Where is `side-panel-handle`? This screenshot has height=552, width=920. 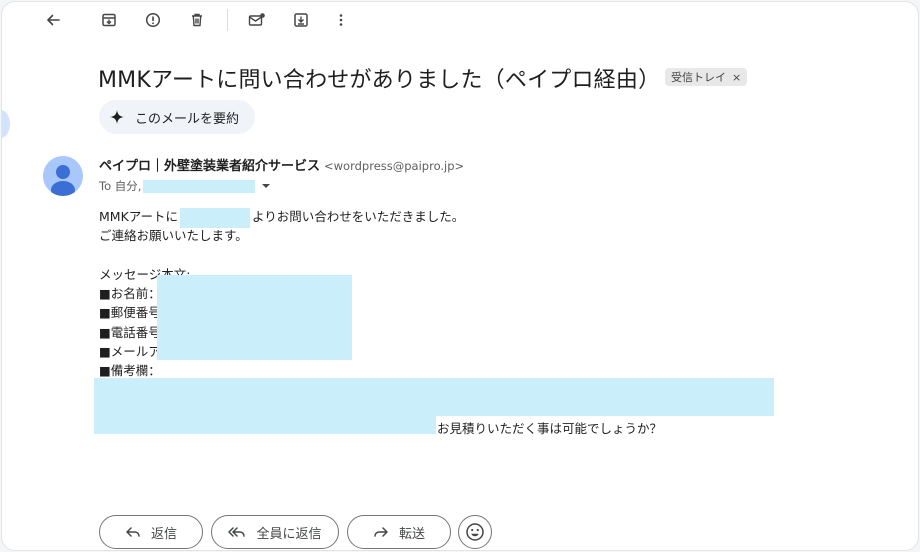
side-panel-handle is located at coordinates (6, 124).